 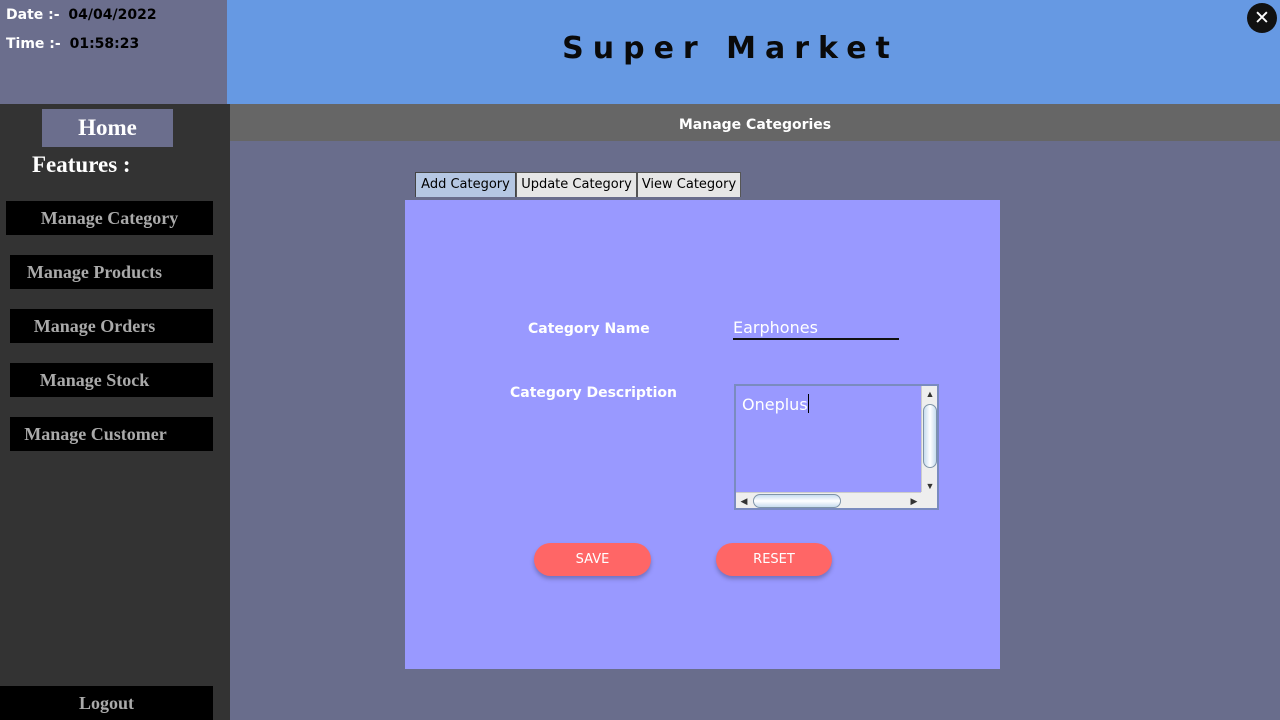 What do you see at coordinates (112, 15) in the screenshot?
I see `date-value: 04/04/2022` at bounding box center [112, 15].